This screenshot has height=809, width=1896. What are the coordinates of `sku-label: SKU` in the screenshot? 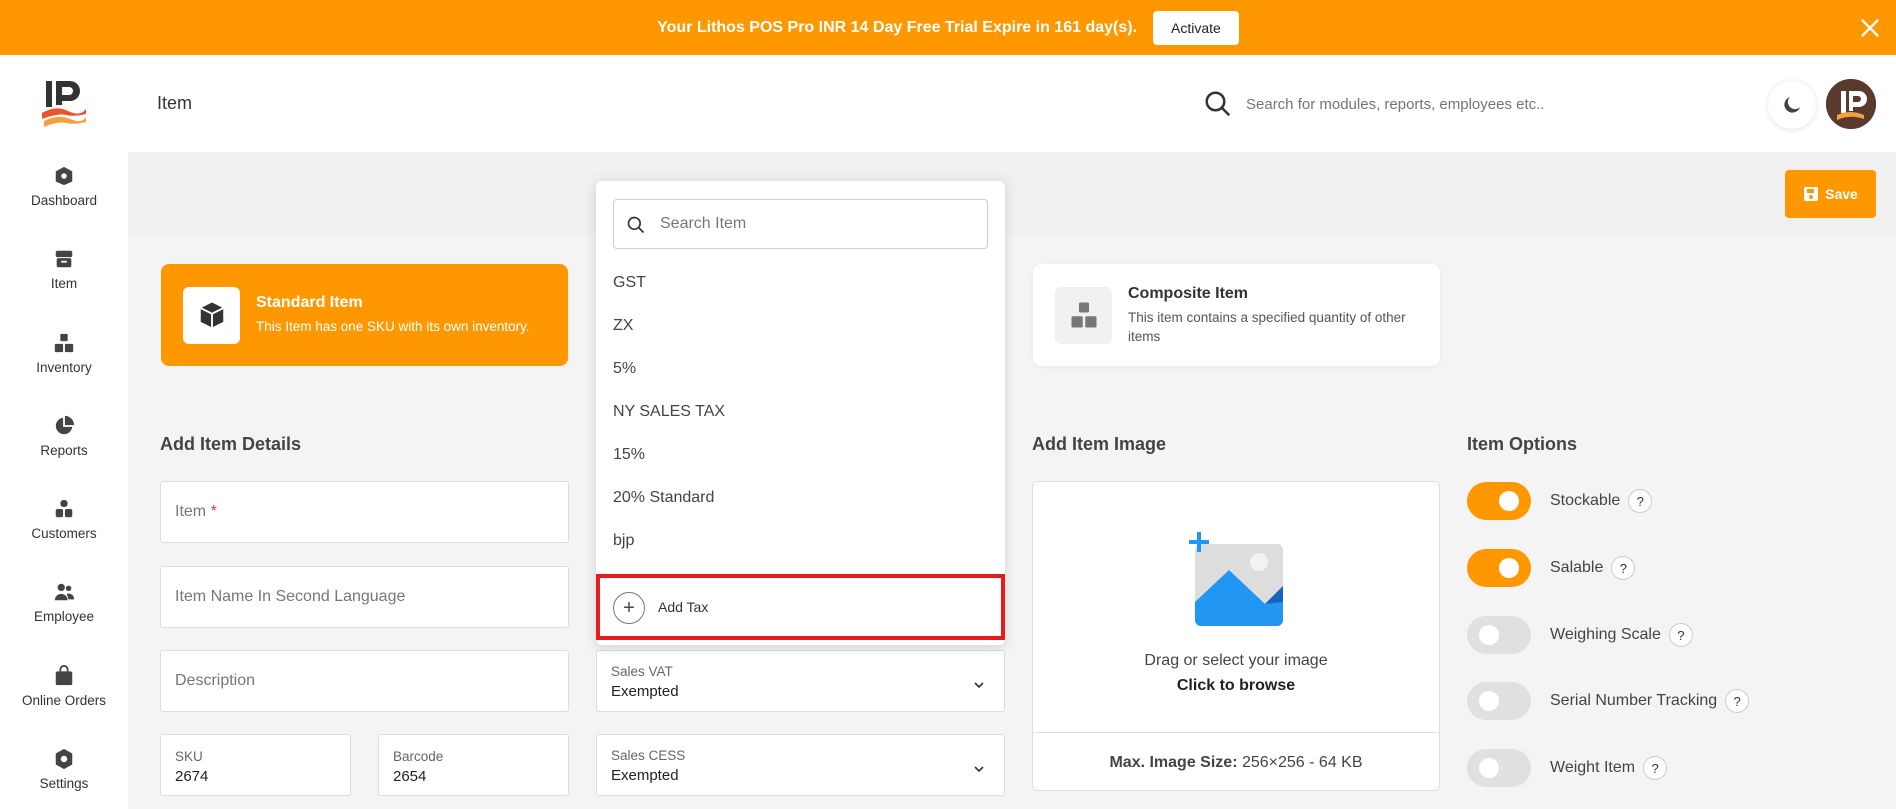 It's located at (189, 756).